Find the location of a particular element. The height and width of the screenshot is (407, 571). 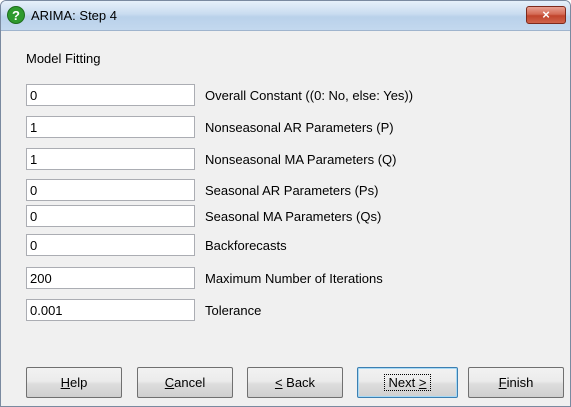

finish-label: inish is located at coordinates (520, 382).